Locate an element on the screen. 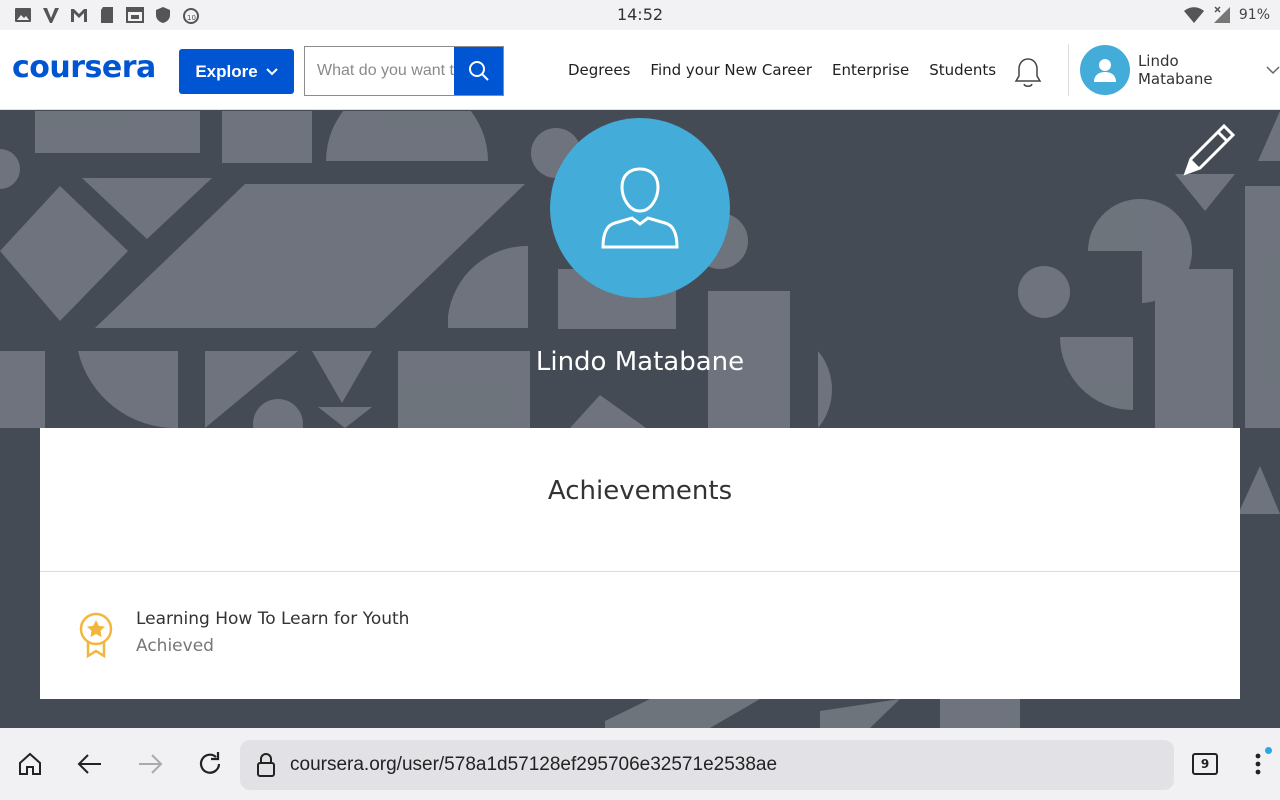 Image resolution: width=1280 pixels, height=800 pixels. achievements-title: Achievements is located at coordinates (640, 491).